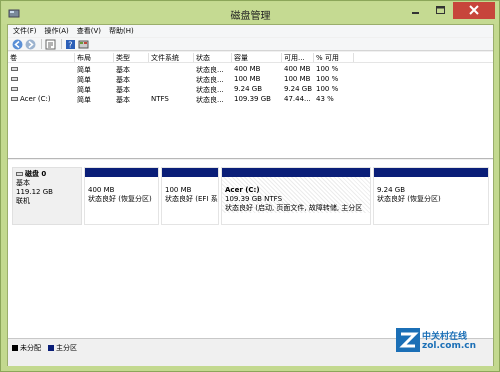  I want to click on volume-capacity: 109.39 GB, so click(252, 99).